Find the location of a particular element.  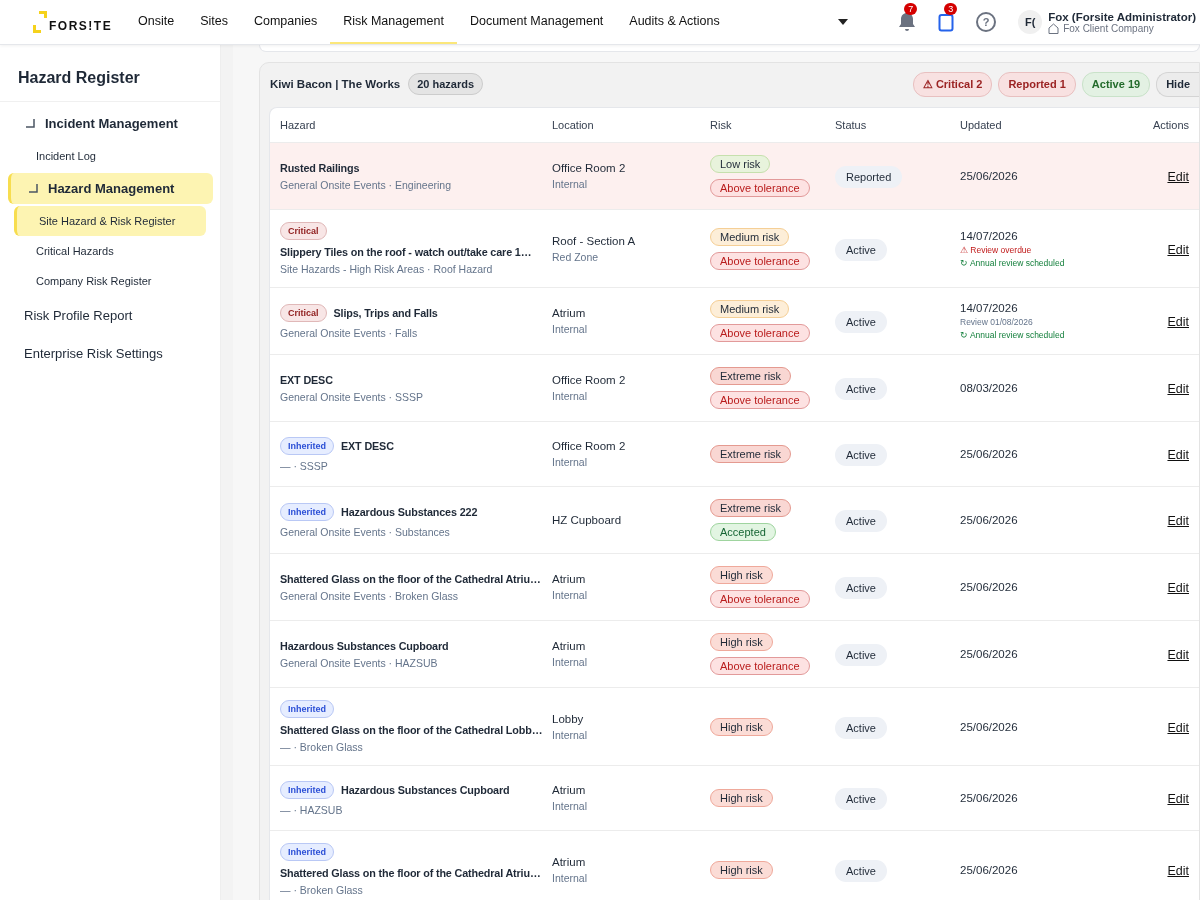

hazard-category: General Onsite Events · Broken Glass is located at coordinates (369, 595).